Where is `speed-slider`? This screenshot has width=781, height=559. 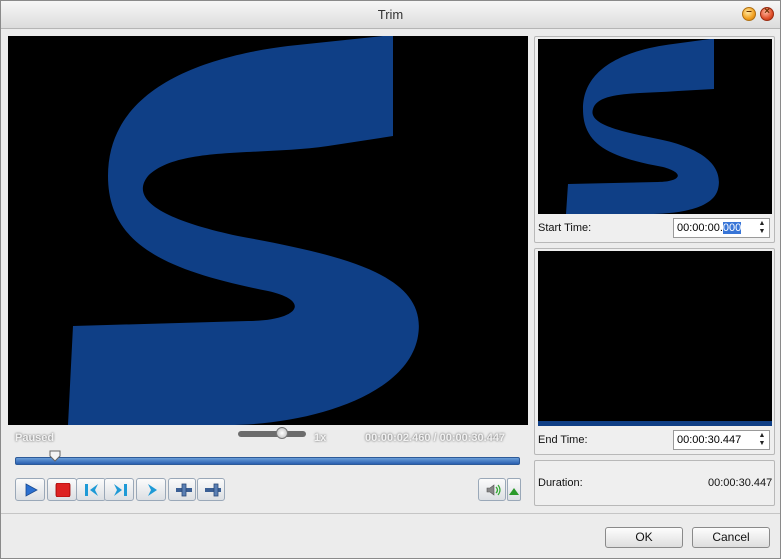
speed-slider is located at coordinates (272, 434).